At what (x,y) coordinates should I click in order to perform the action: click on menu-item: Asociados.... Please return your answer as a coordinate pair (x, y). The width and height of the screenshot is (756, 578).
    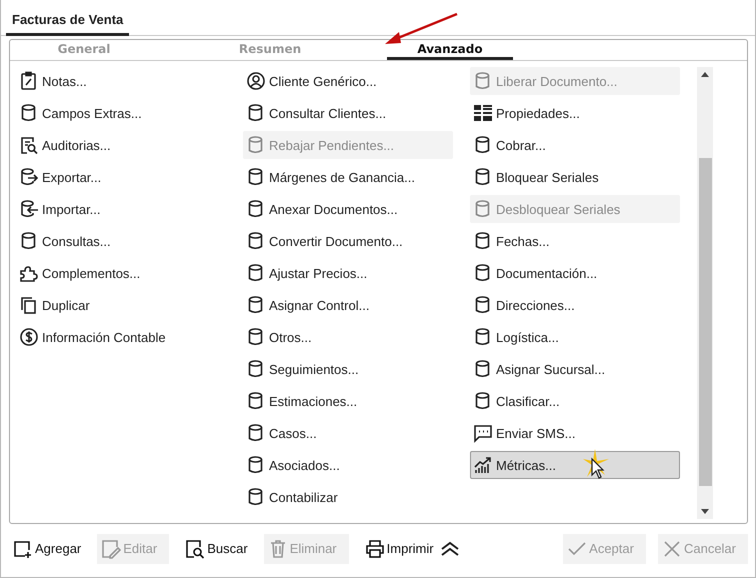
    Looking at the image, I should click on (348, 465).